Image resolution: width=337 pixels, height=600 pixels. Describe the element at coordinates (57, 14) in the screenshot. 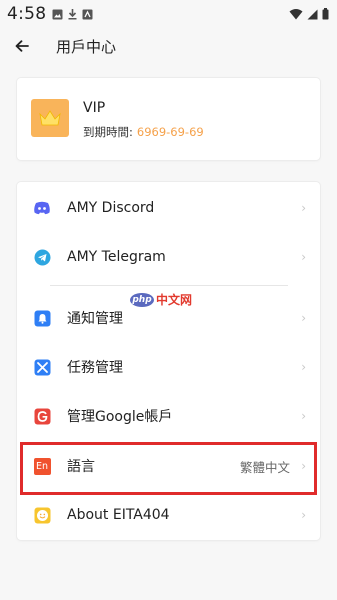

I see `gallery-icon` at that location.